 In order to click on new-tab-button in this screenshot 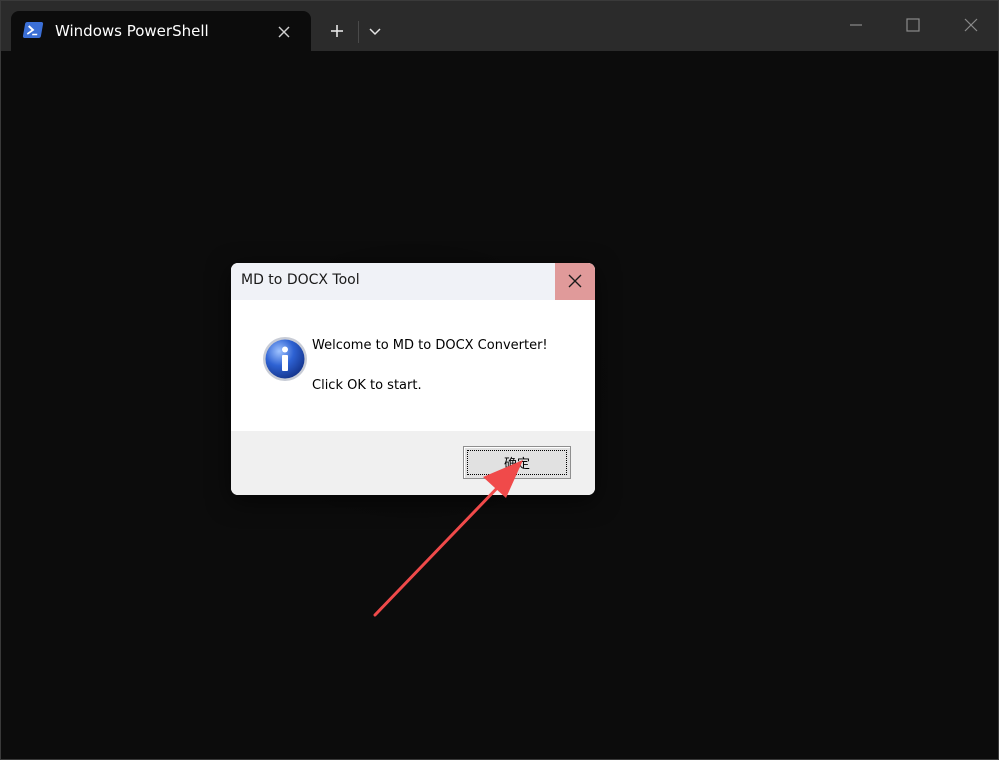, I will do `click(337, 31)`.